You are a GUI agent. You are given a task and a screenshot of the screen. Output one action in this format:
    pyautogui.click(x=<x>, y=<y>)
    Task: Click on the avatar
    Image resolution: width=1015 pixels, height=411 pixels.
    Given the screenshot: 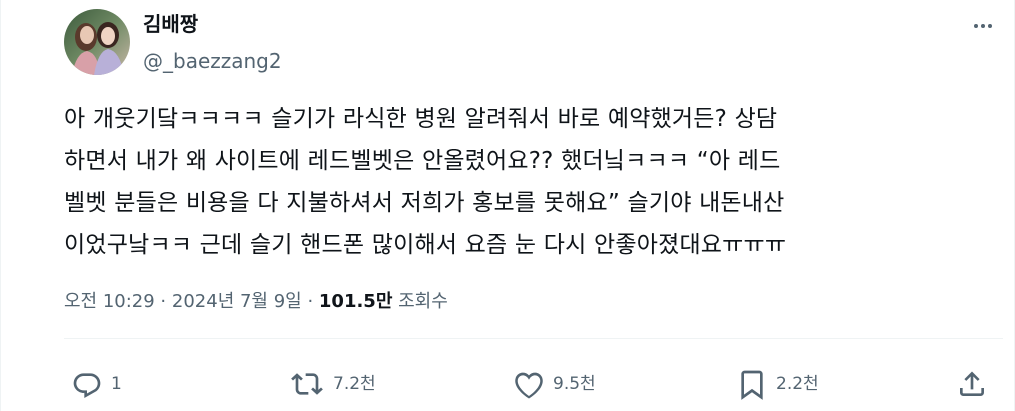 What is the action you would take?
    pyautogui.click(x=97, y=42)
    